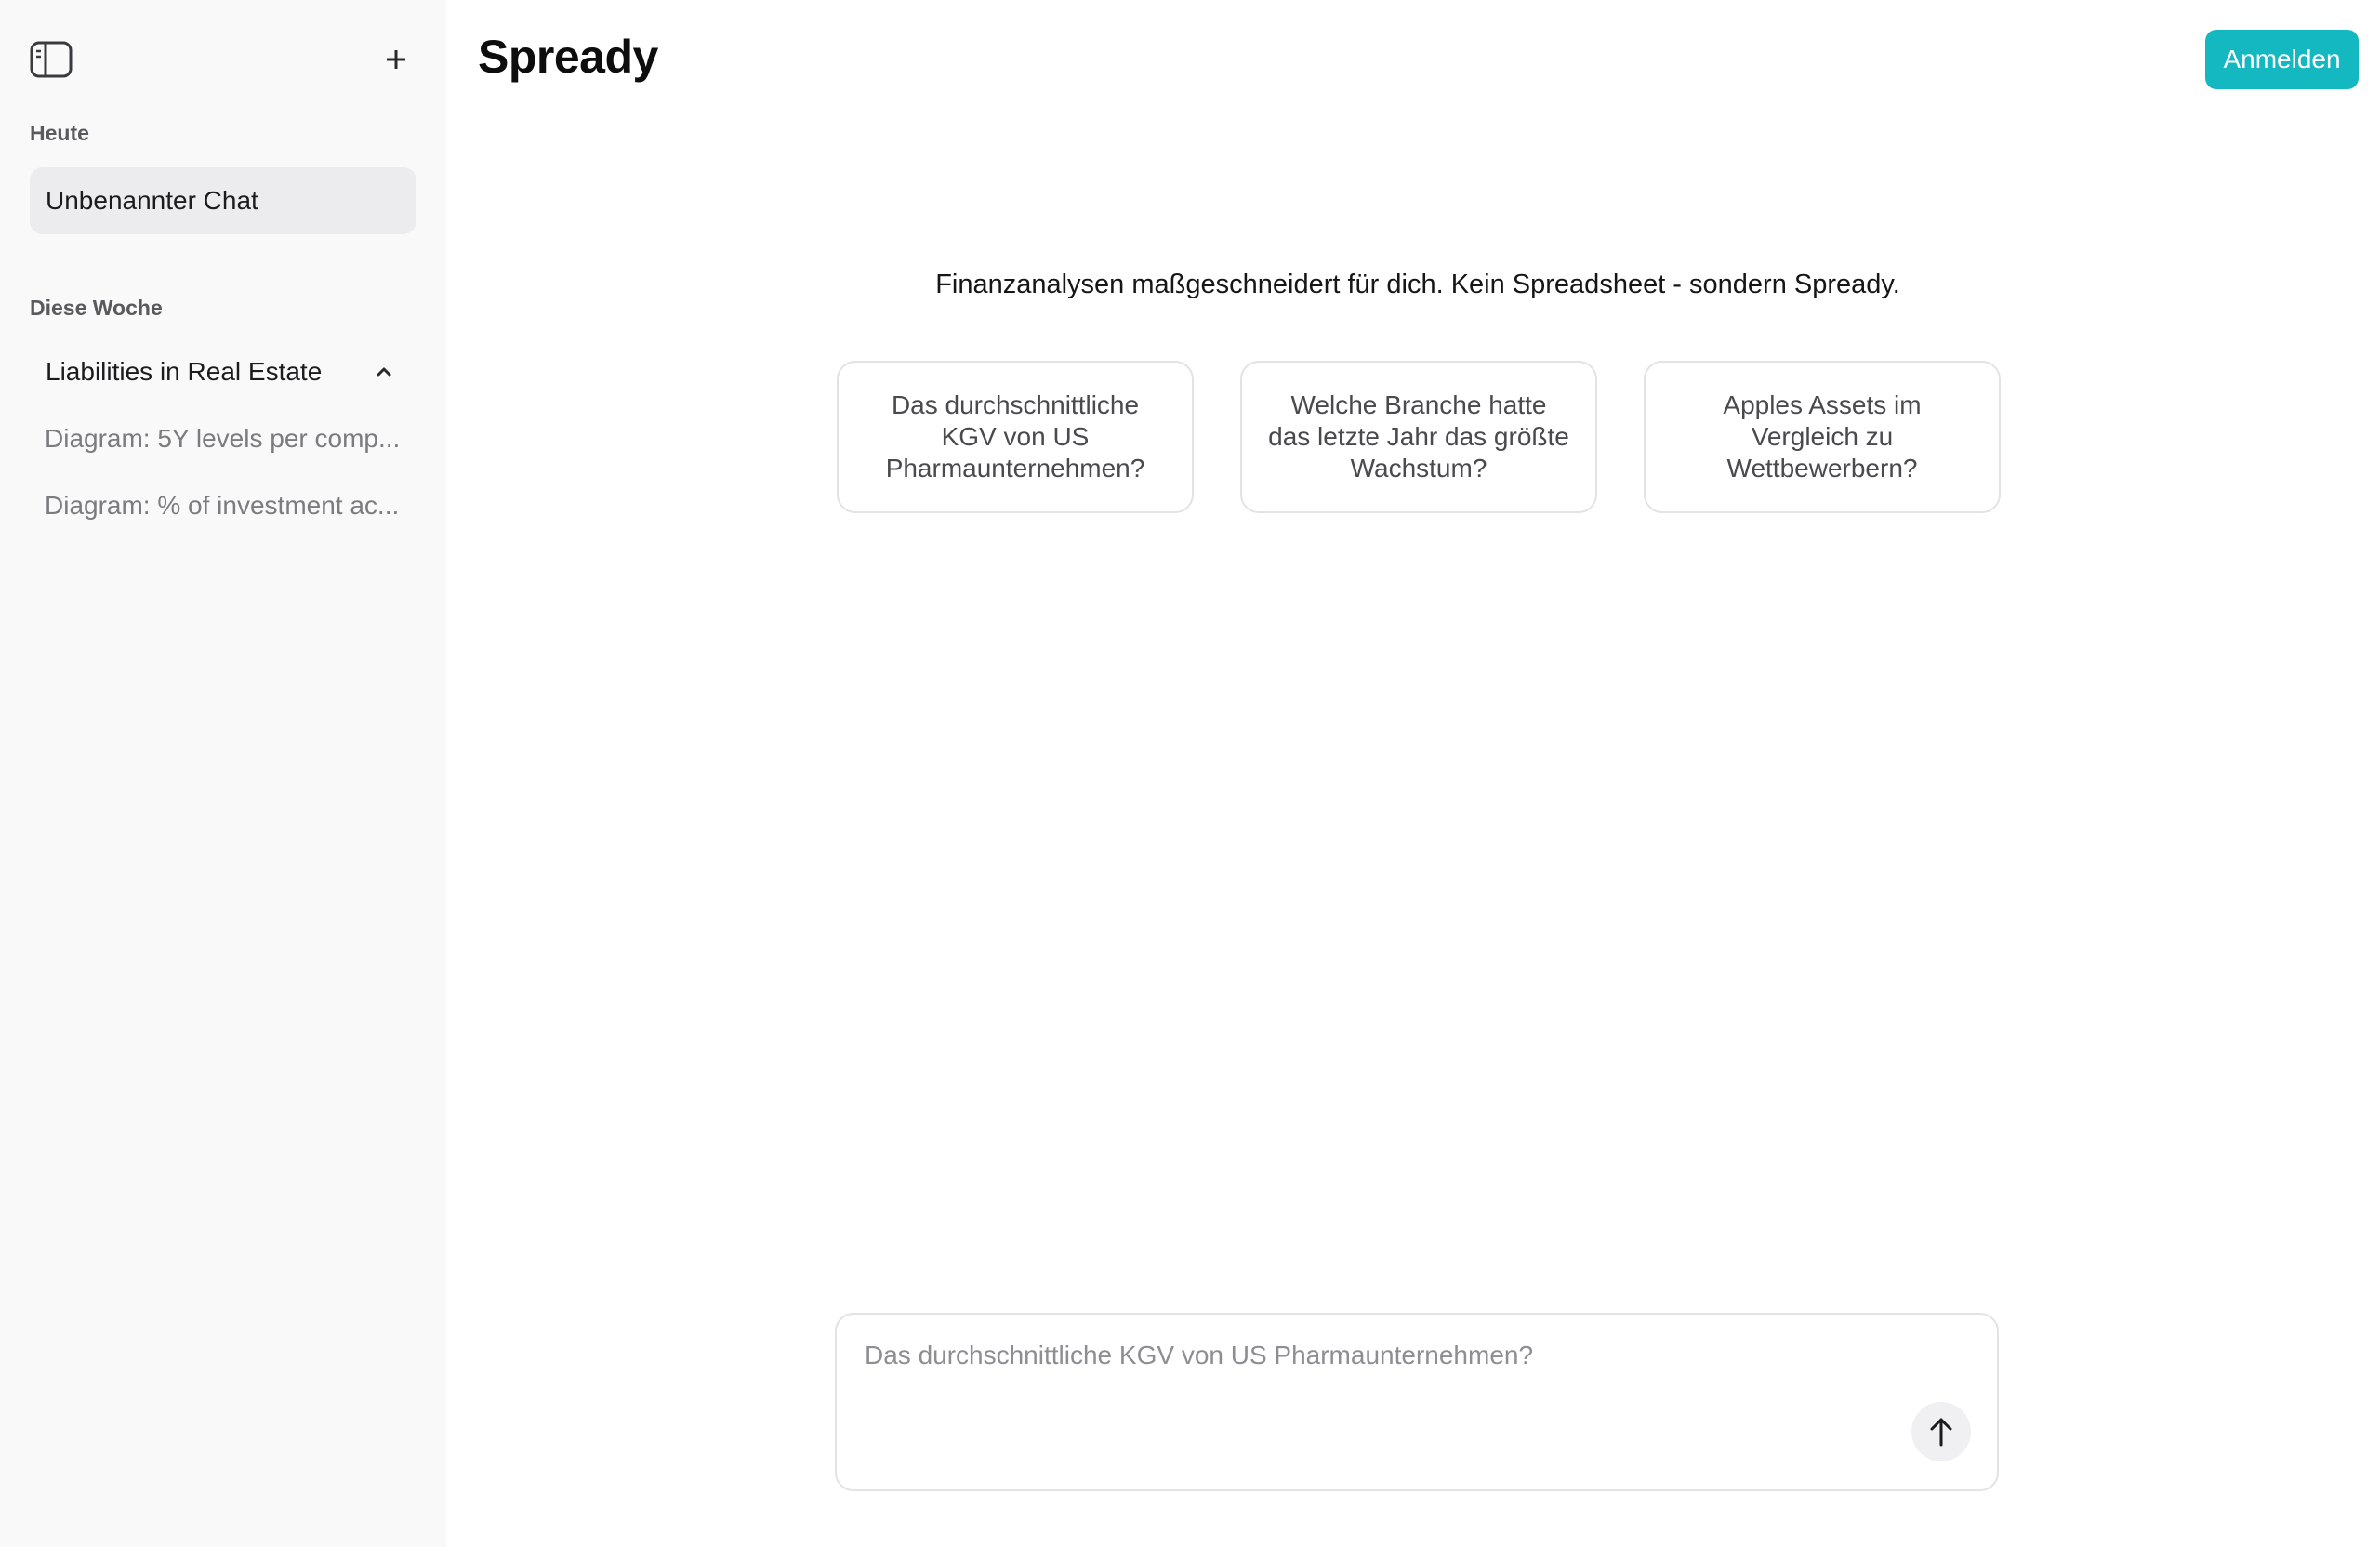  What do you see at coordinates (1376, 1368) in the screenshot?
I see `message-input` at bounding box center [1376, 1368].